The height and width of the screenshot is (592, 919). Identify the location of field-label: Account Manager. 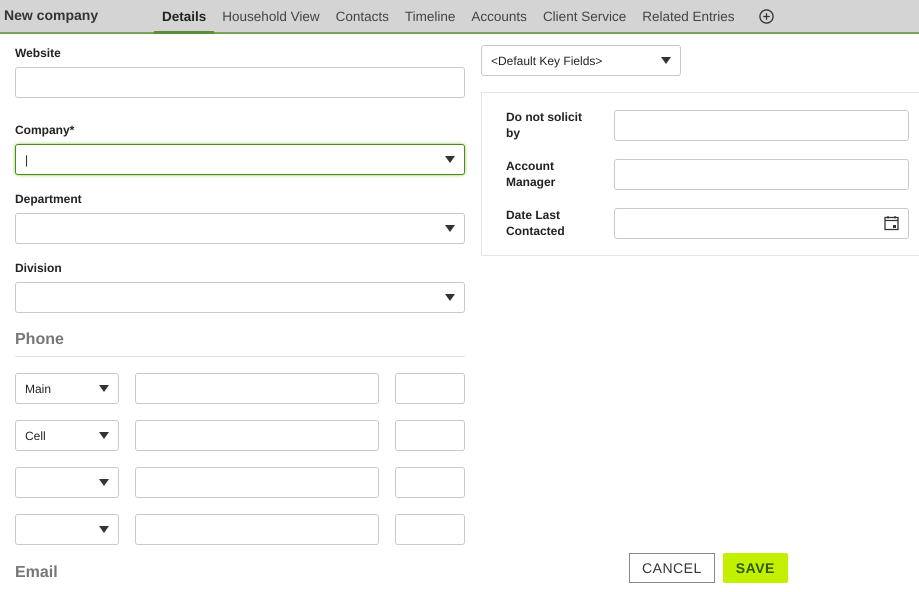
(531, 174).